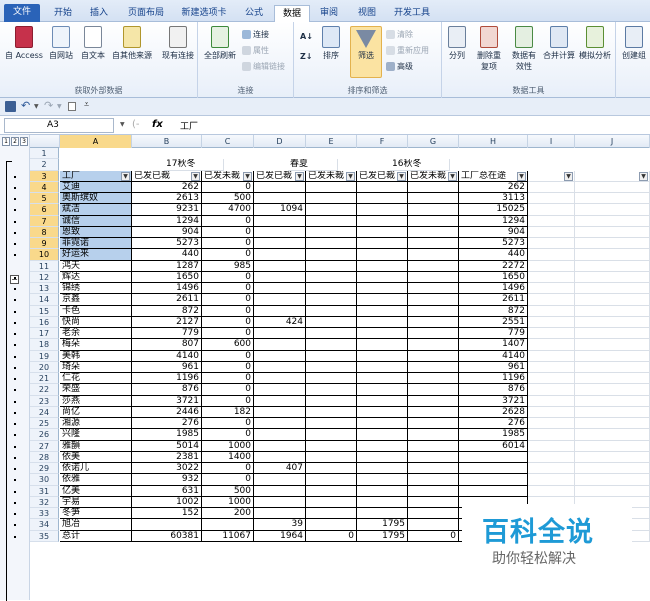 The height and width of the screenshot is (601, 650). Describe the element at coordinates (382, 141) in the screenshot. I see `column-header-f: F` at that location.